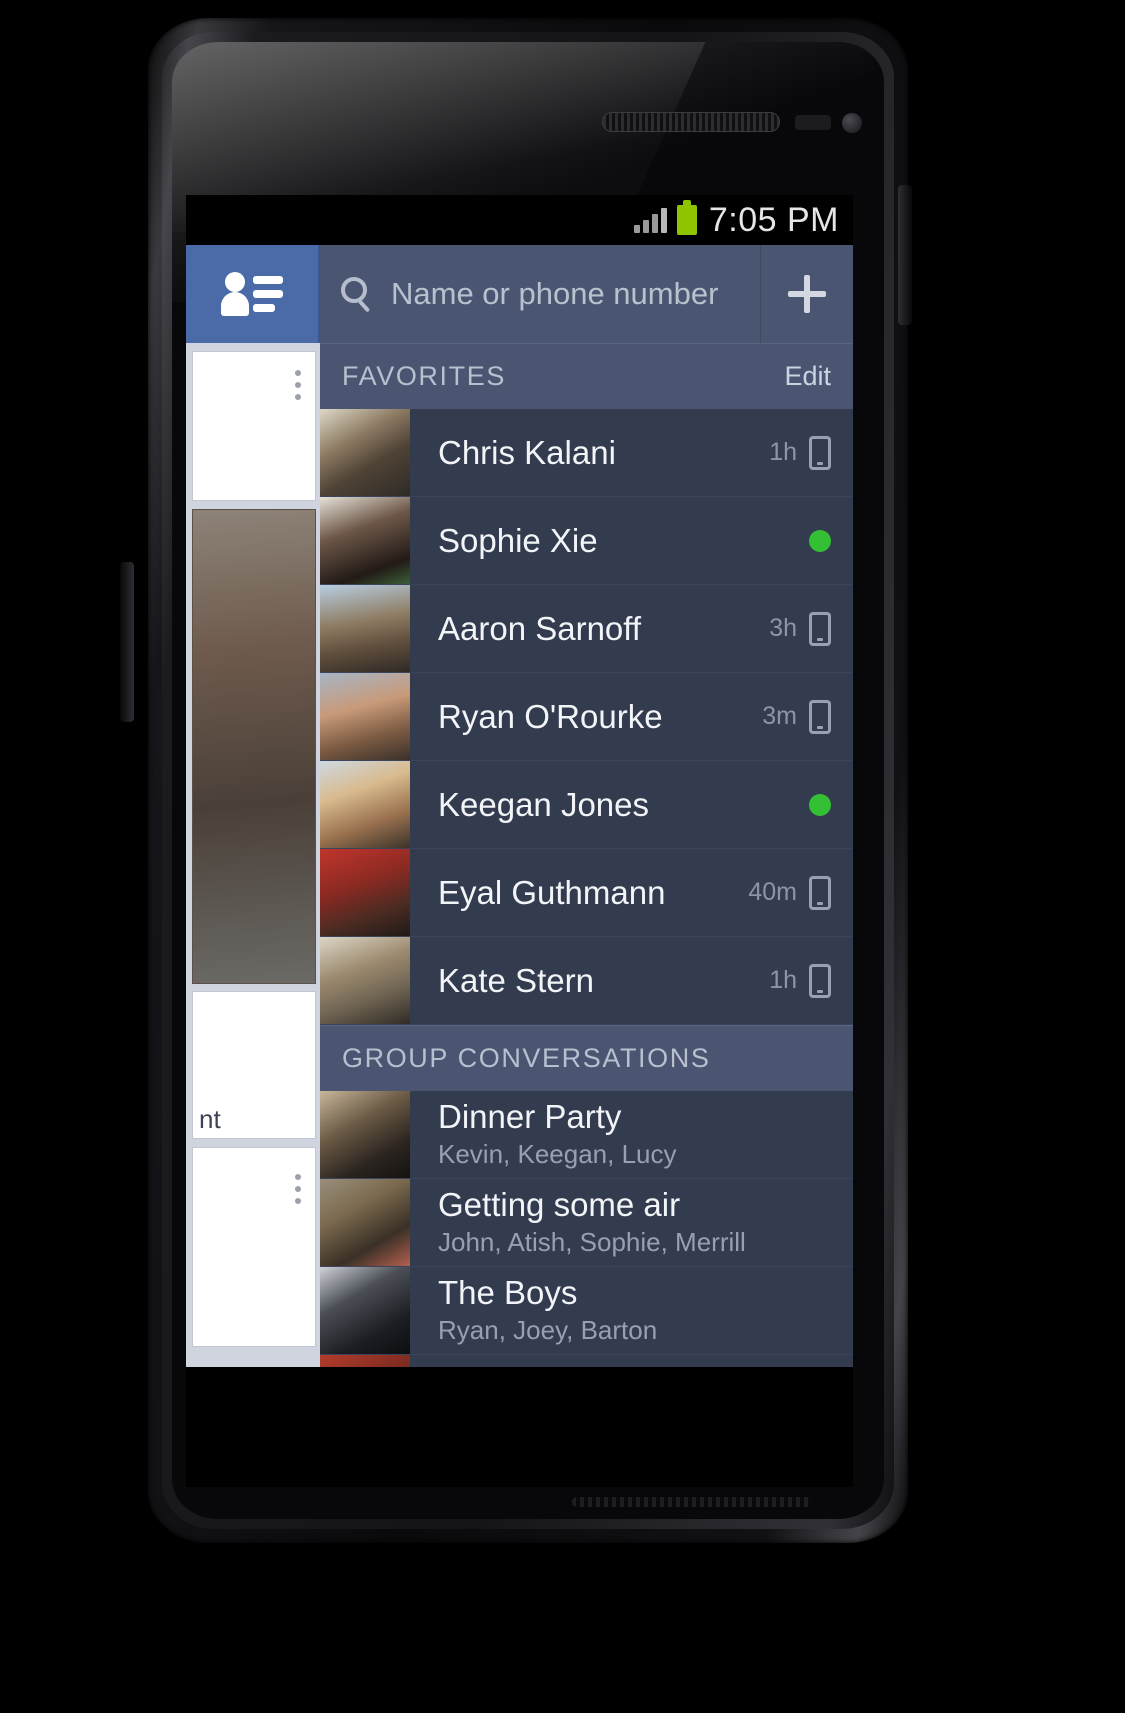 The width and height of the screenshot is (1125, 1713). I want to click on contact-row-main: Kate Stern, so click(589, 980).